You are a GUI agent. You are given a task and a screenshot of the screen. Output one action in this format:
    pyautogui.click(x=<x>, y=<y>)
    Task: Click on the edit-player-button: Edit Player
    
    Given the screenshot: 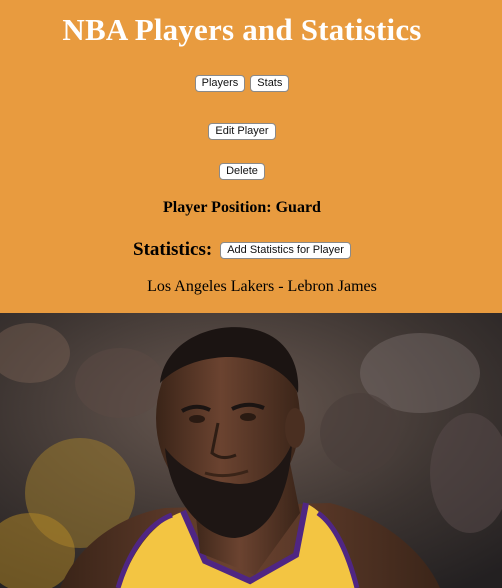 What is the action you would take?
    pyautogui.click(x=242, y=131)
    